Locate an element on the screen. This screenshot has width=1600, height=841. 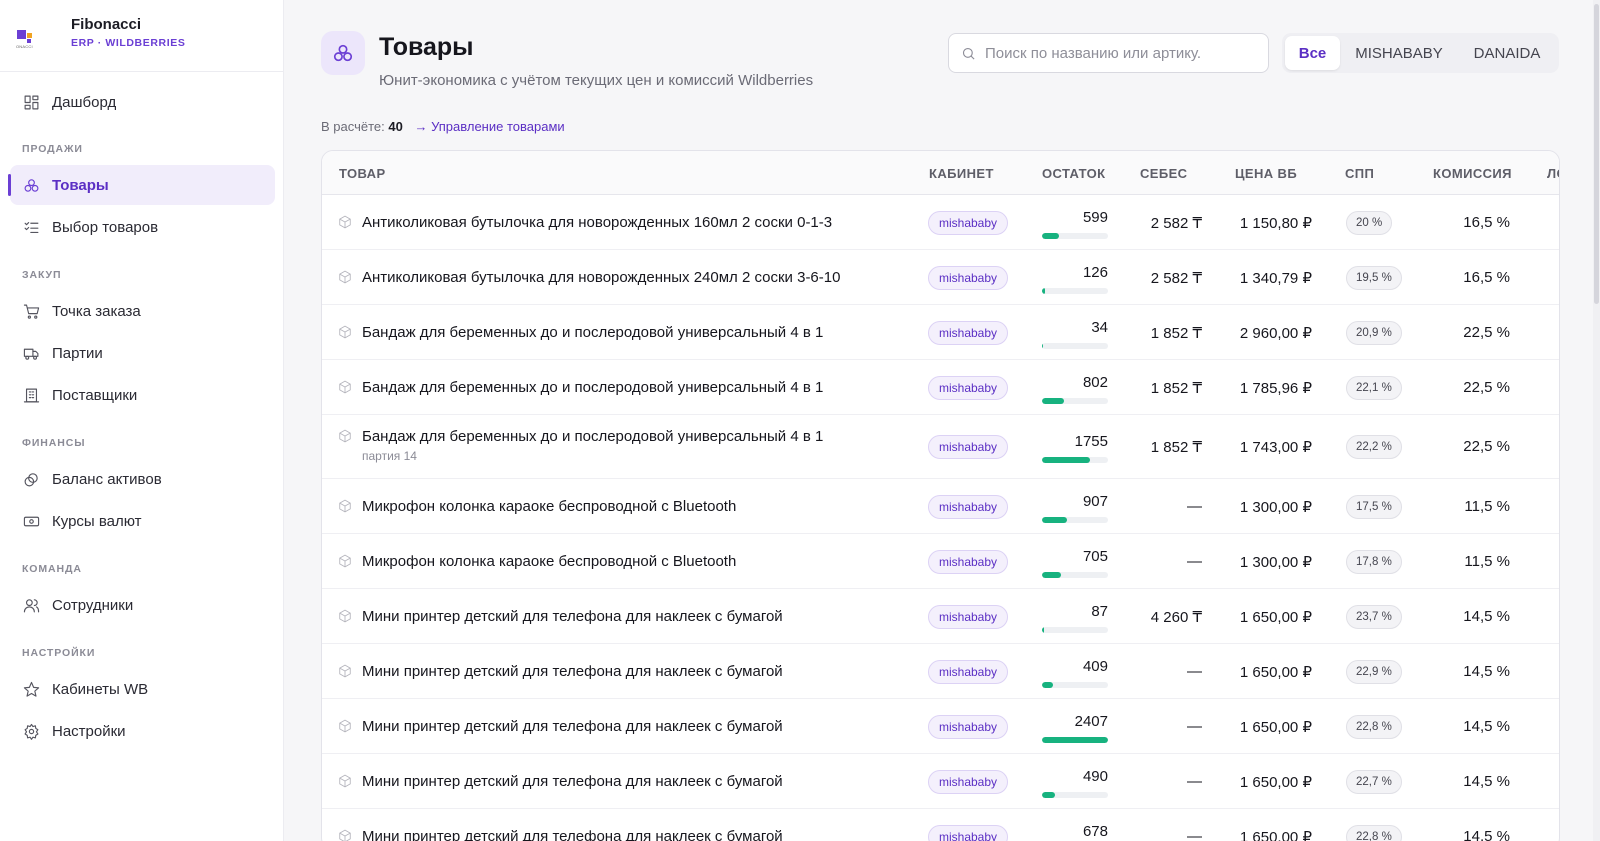
brand-subtitle: ERP · WILDBERRIES is located at coordinates (128, 43).